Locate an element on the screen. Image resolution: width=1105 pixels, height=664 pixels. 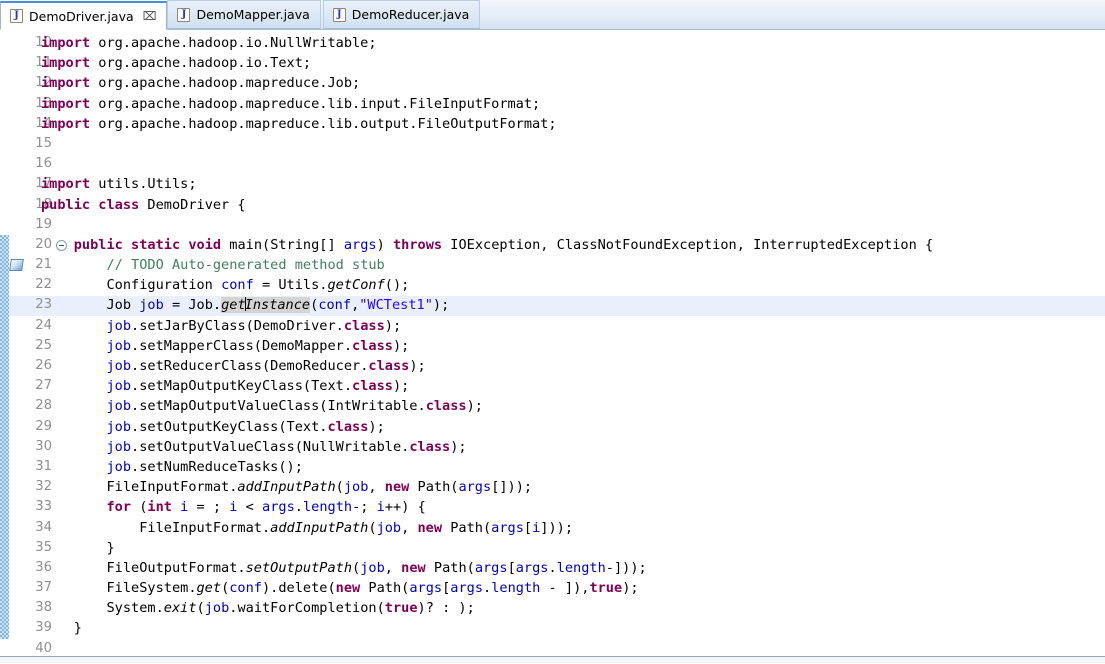
code-line: 22 Configuration conf = Utils.getConf(); is located at coordinates (552, 285).